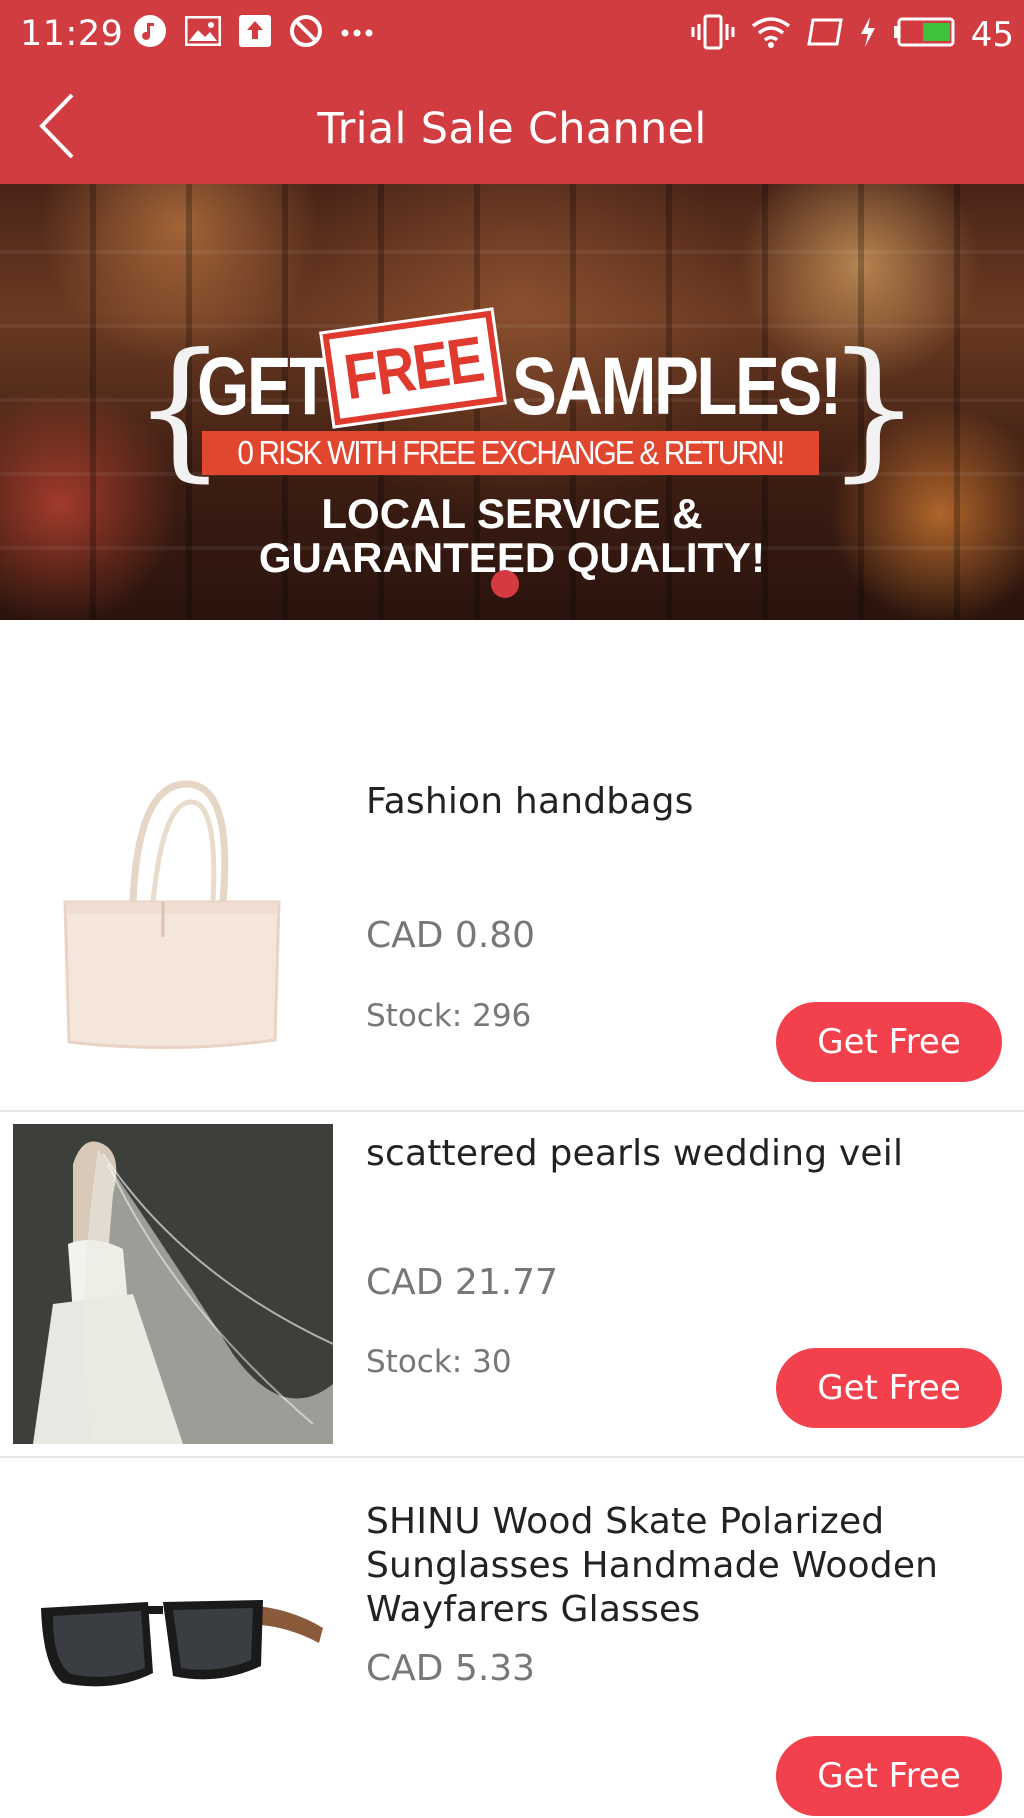 The image size is (1024, 1818). What do you see at coordinates (413, 368) in the screenshot?
I see `banner-free-text: FREE` at bounding box center [413, 368].